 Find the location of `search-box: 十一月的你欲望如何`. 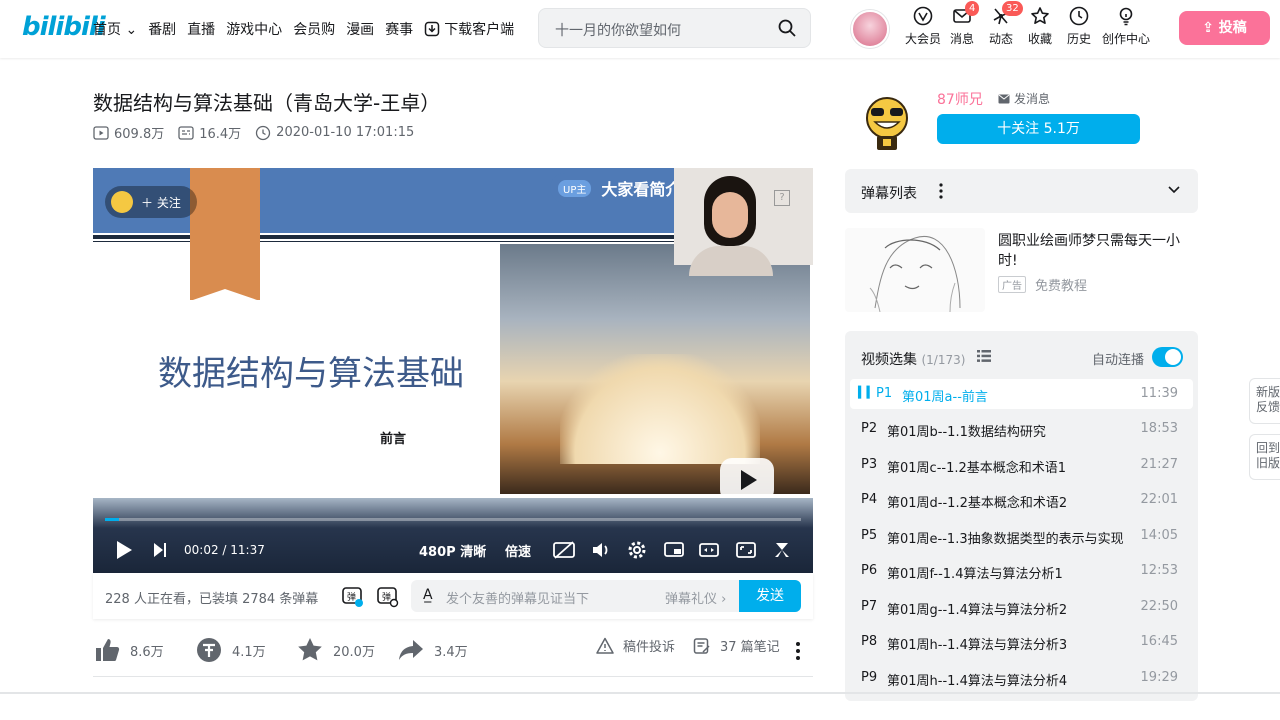

search-box: 十一月的你欲望如何 is located at coordinates (674, 28).